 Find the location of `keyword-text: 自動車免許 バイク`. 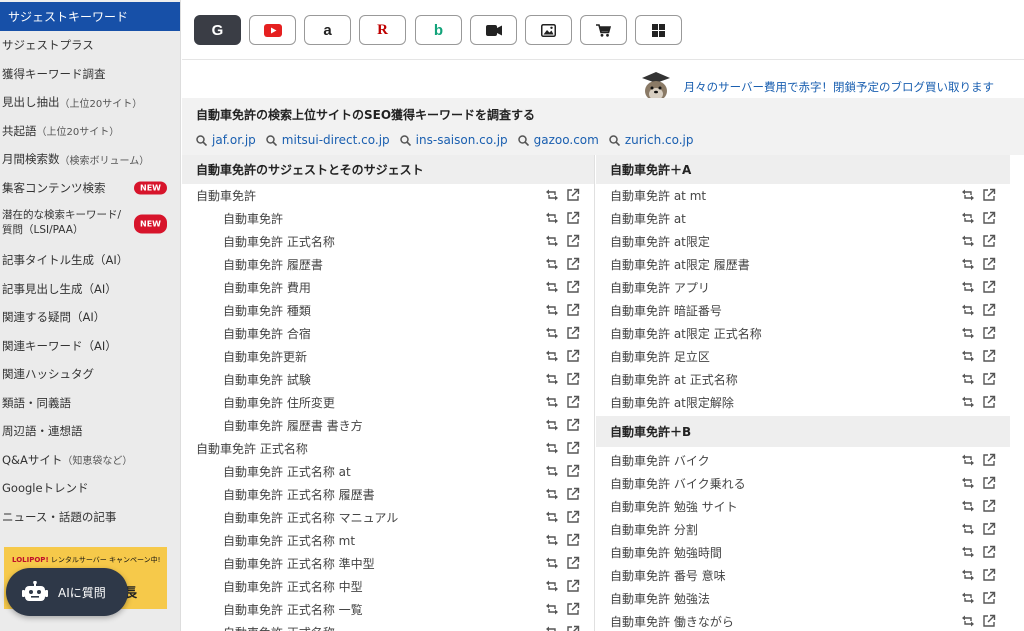

keyword-text: 自動車免許 バイク is located at coordinates (653, 460).